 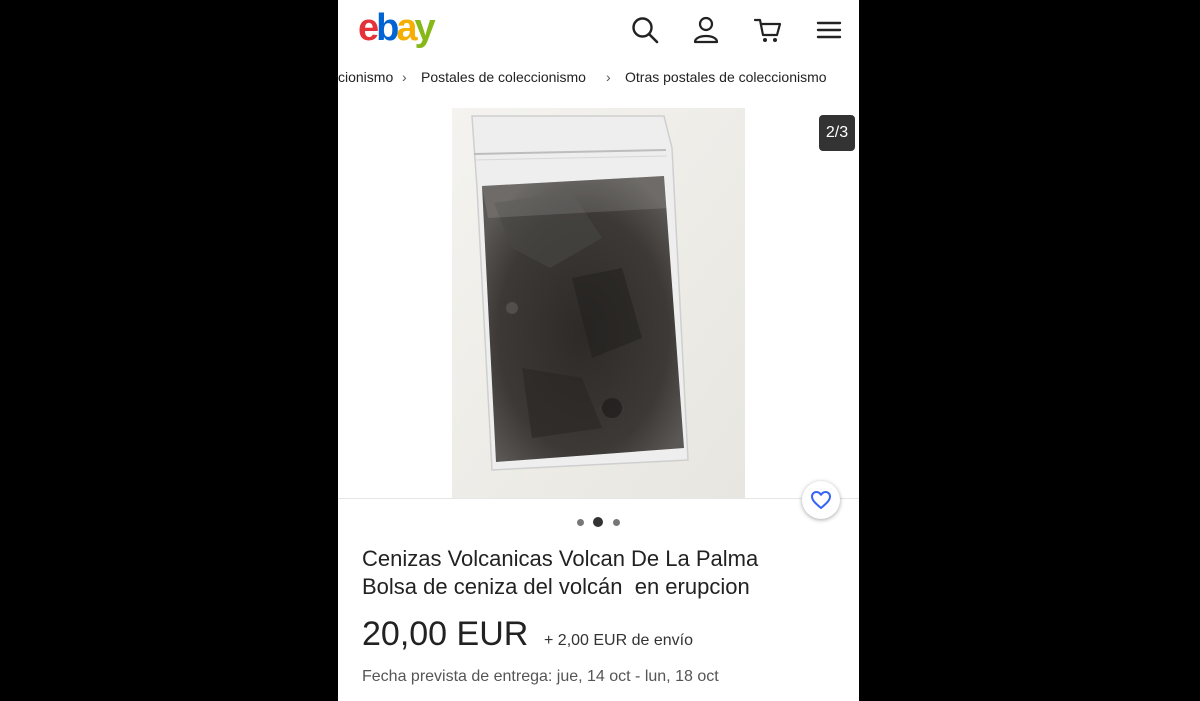 I want to click on pagination-dot-2-active, so click(x=598, y=522).